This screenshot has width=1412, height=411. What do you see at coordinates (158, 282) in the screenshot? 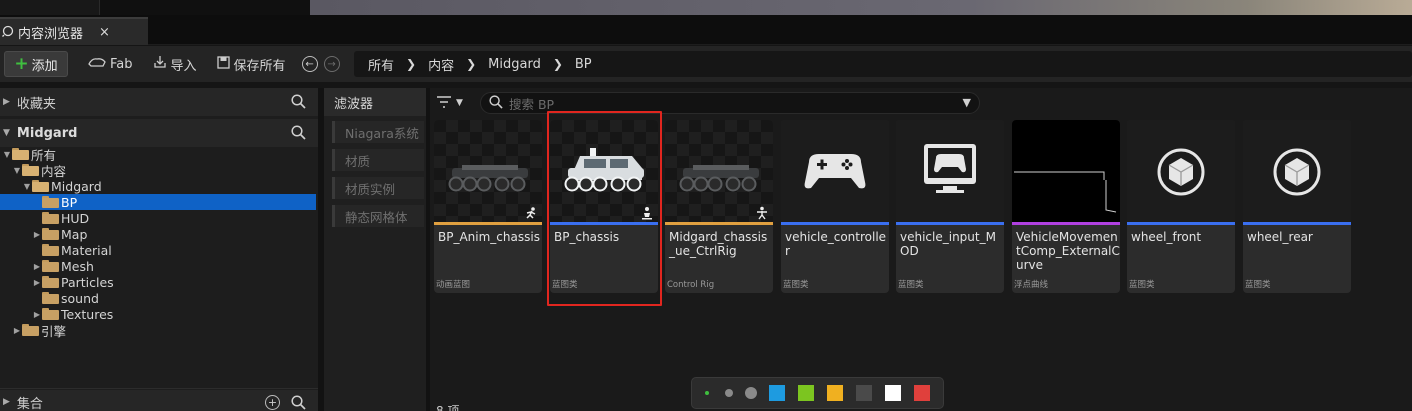
I see `tree-item: ▶ Particles` at bounding box center [158, 282].